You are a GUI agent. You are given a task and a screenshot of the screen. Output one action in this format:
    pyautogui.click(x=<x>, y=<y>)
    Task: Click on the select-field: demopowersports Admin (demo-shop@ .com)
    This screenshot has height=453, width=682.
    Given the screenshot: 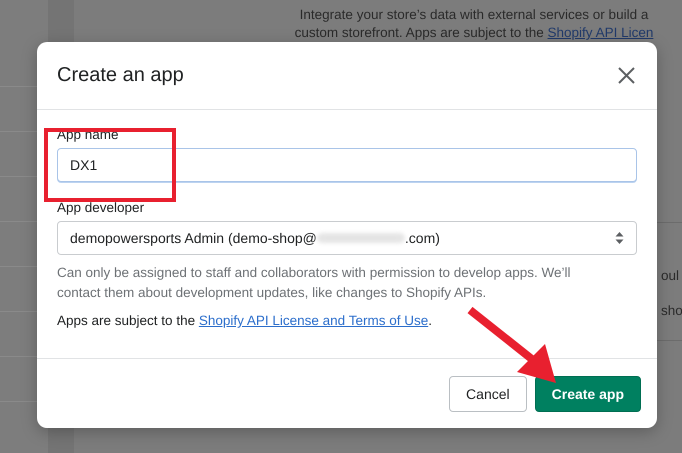 What is the action you would take?
    pyautogui.click(x=347, y=238)
    